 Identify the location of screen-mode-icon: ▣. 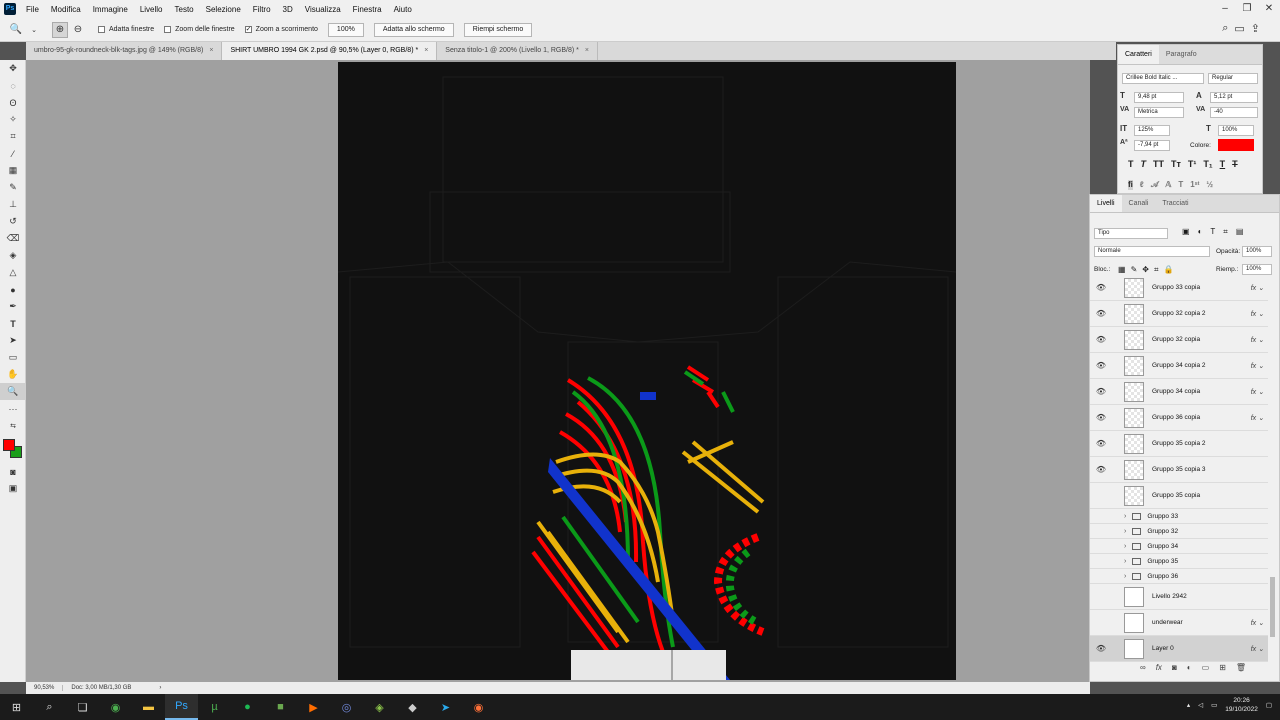
(13, 488).